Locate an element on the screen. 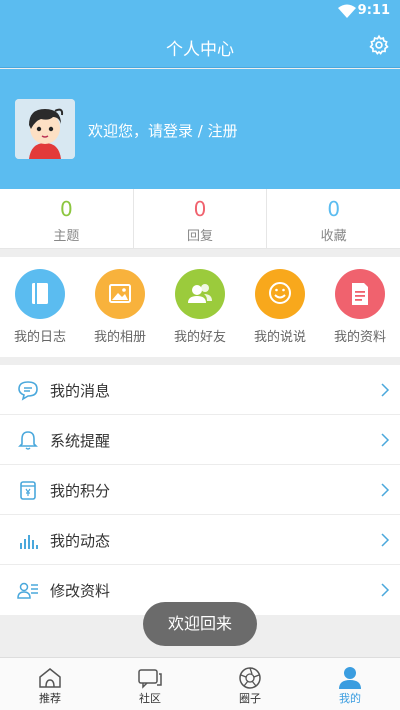 The height and width of the screenshot is (710, 400). stat-favorites: 0 收藏 is located at coordinates (333, 218).